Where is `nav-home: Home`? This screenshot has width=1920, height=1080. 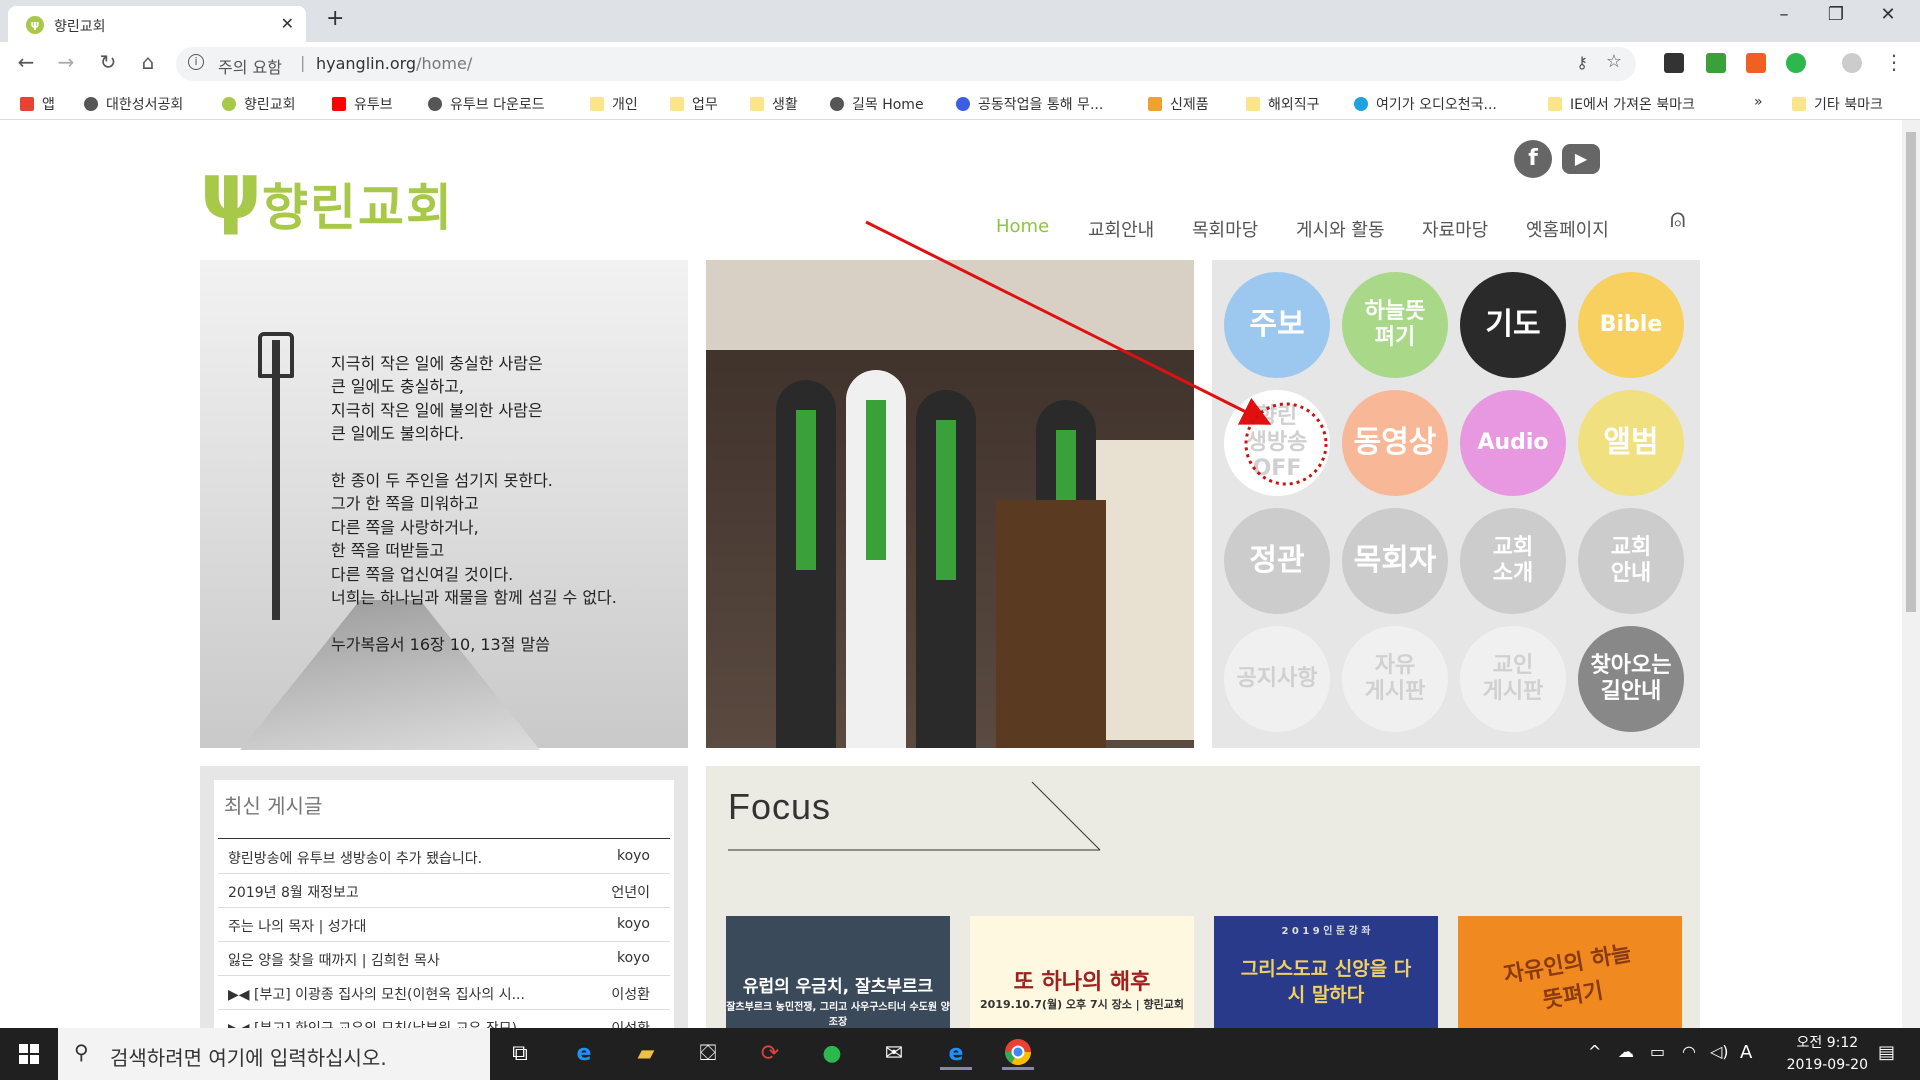 nav-home: Home is located at coordinates (1022, 226).